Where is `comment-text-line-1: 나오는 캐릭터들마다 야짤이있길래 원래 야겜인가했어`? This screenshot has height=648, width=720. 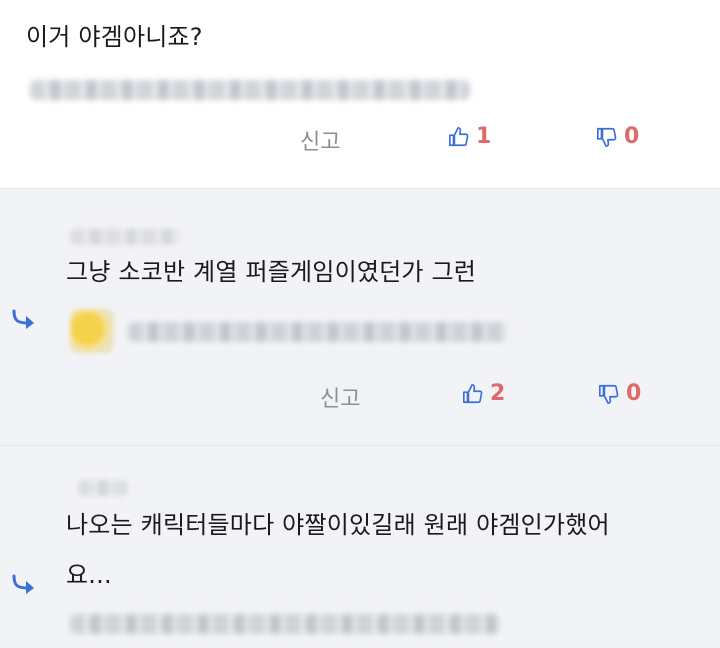 comment-text-line-1: 나오는 캐릭터들마다 야짤이있길래 원래 야겜인가했어 is located at coordinates (338, 525).